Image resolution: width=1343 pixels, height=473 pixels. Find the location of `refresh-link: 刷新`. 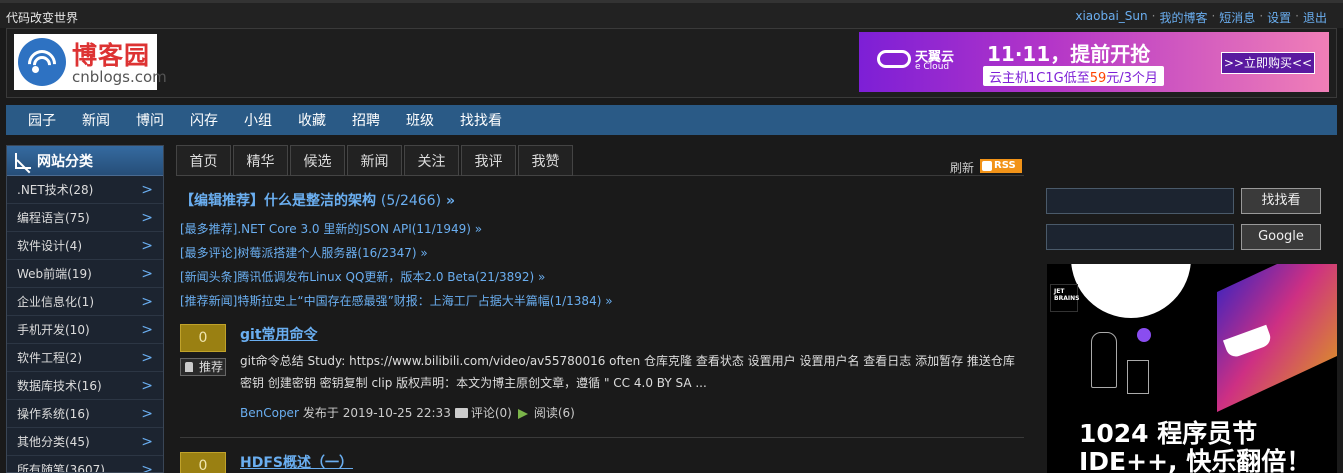

refresh-link: 刷新 is located at coordinates (962, 167).